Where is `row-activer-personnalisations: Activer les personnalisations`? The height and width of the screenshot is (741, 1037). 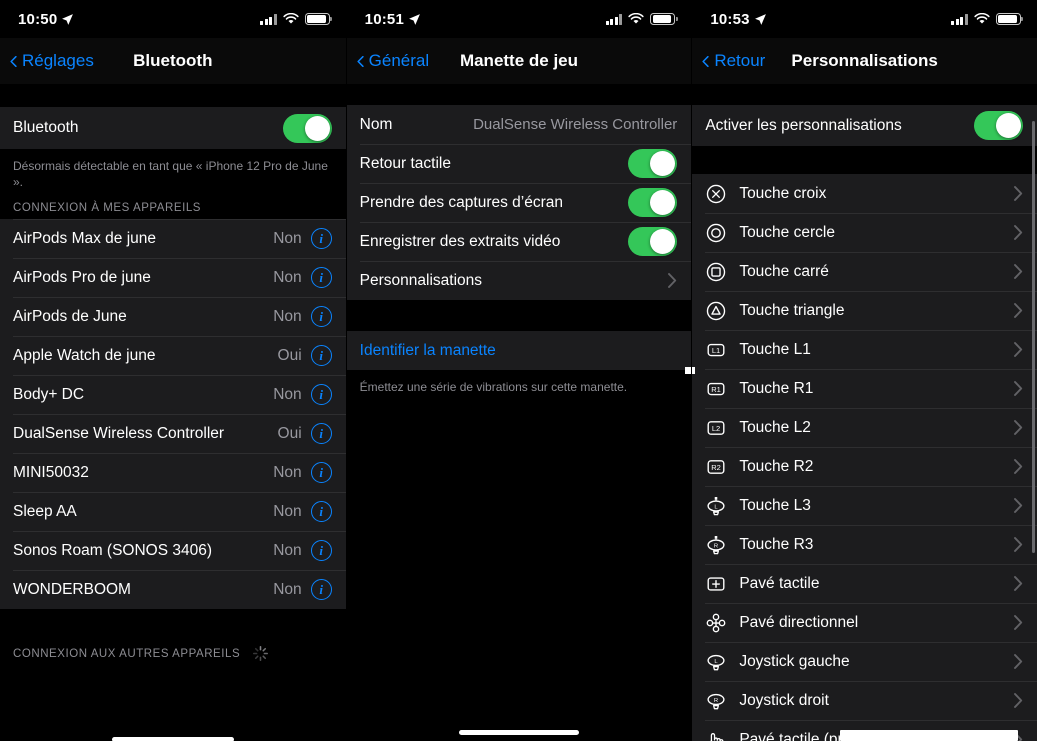 row-activer-personnalisations: Activer les personnalisations is located at coordinates (864, 125).